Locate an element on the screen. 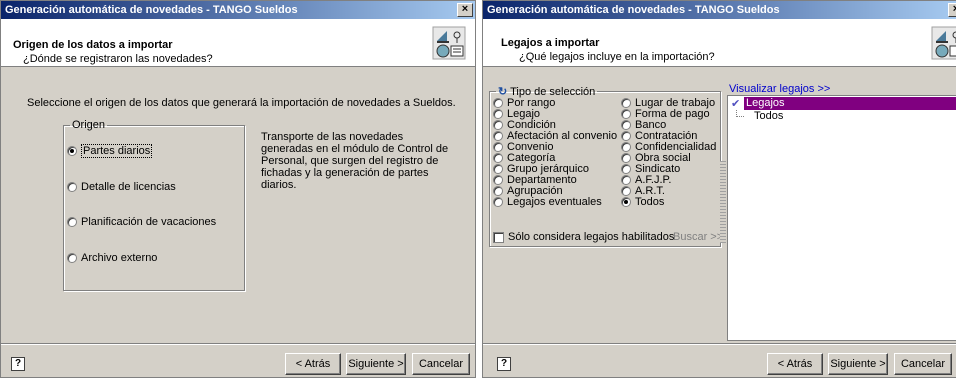 Image resolution: width=956 pixels, height=378 pixels. tree-connector is located at coordinates (740, 113).